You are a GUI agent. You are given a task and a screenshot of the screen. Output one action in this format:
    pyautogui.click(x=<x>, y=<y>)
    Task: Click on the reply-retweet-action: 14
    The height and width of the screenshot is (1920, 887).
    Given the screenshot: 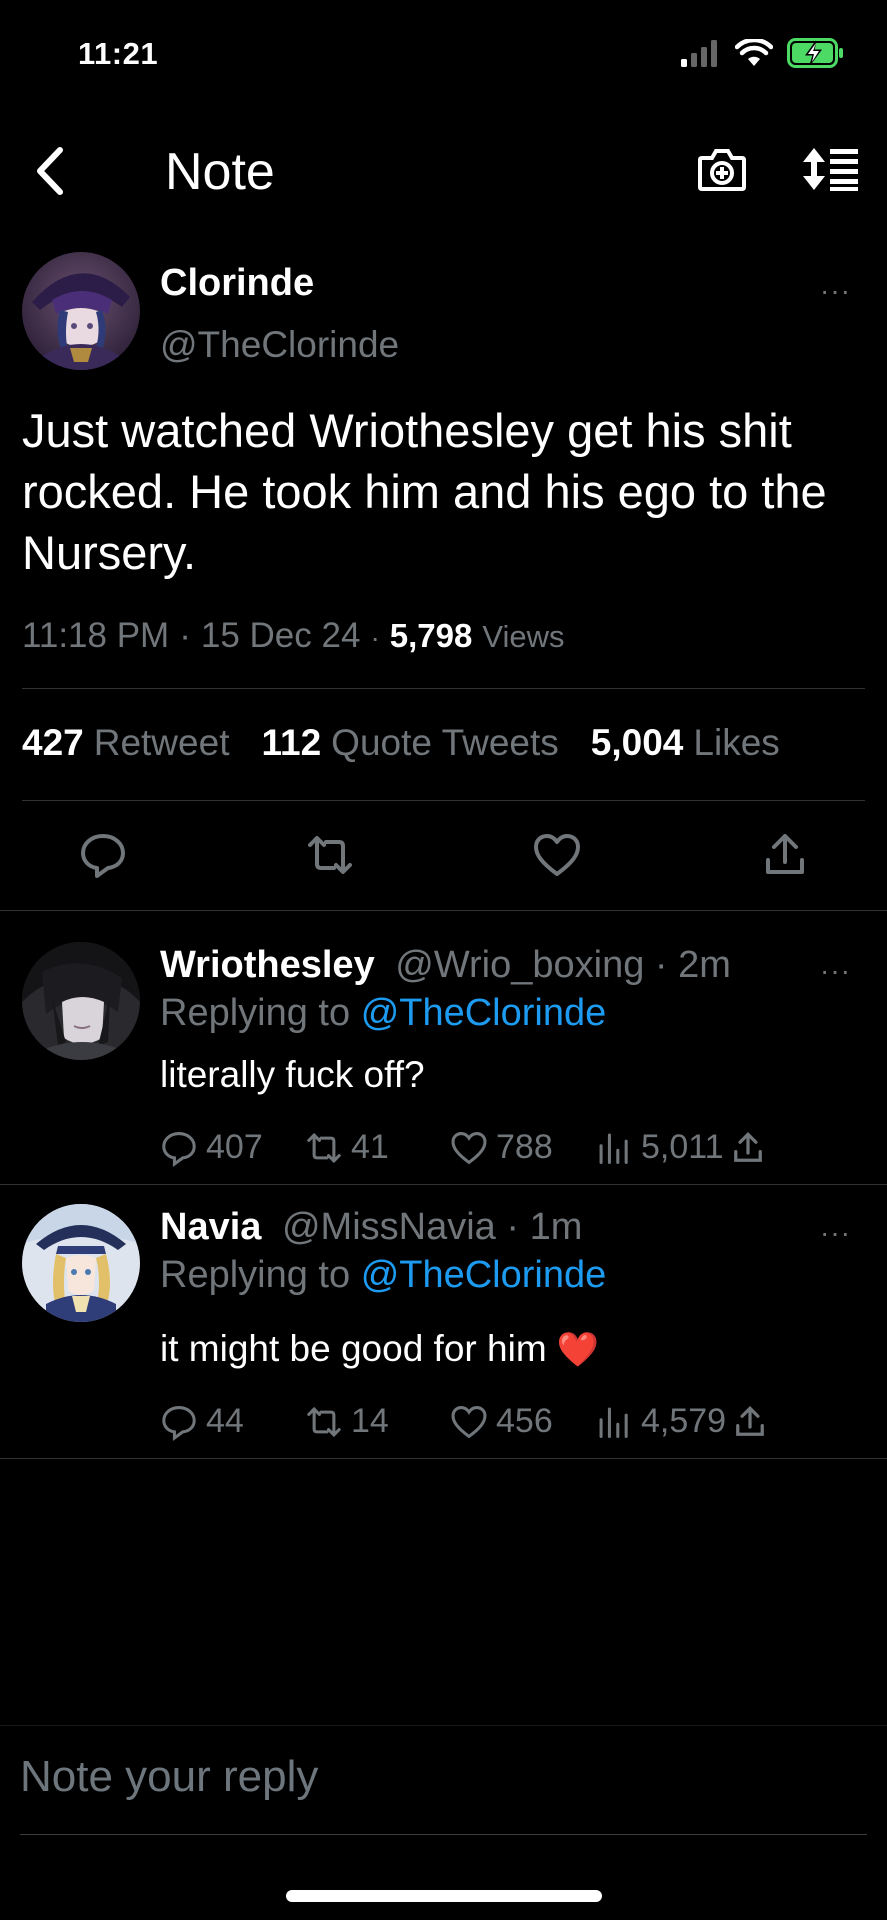 What is the action you would take?
    pyautogui.click(x=377, y=1421)
    